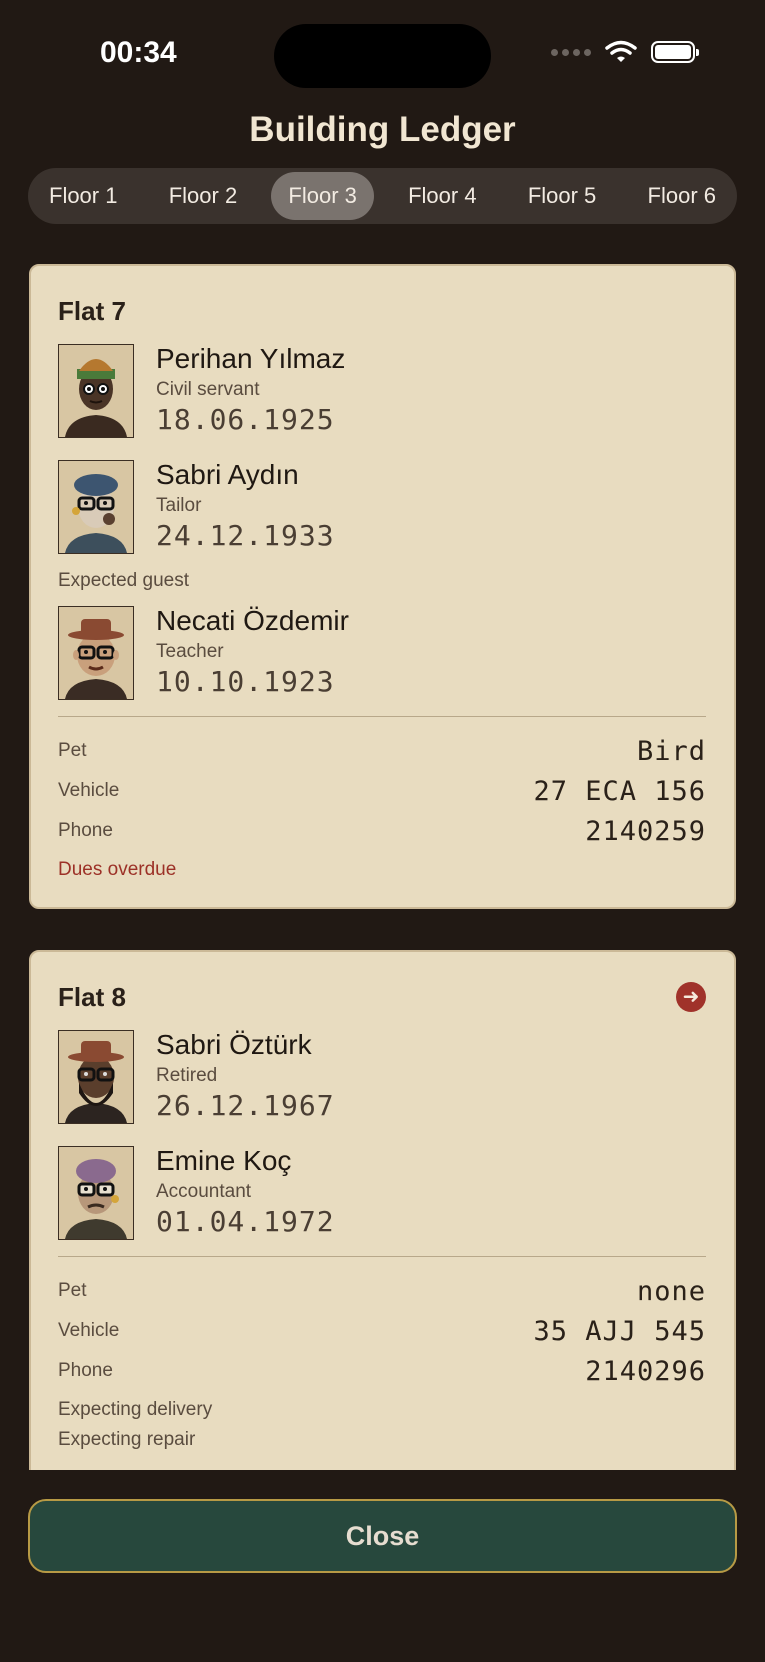 The image size is (765, 1662). What do you see at coordinates (619, 1331) in the screenshot?
I see `vehicle-value: 35 AJJ 545` at bounding box center [619, 1331].